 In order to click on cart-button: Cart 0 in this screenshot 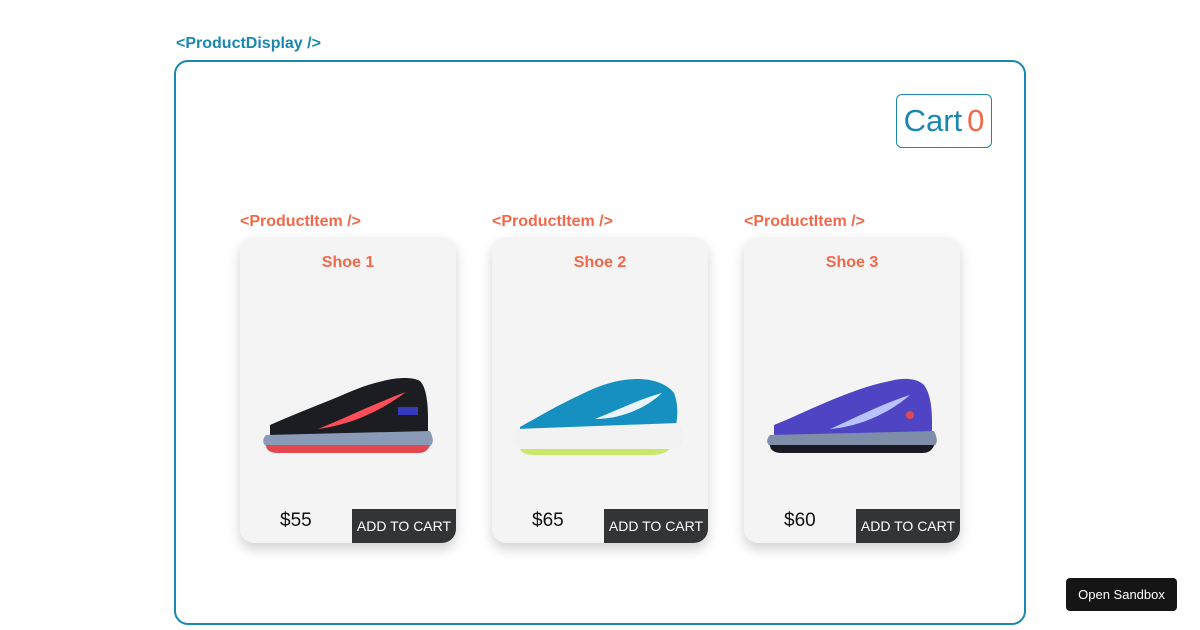, I will do `click(944, 121)`.